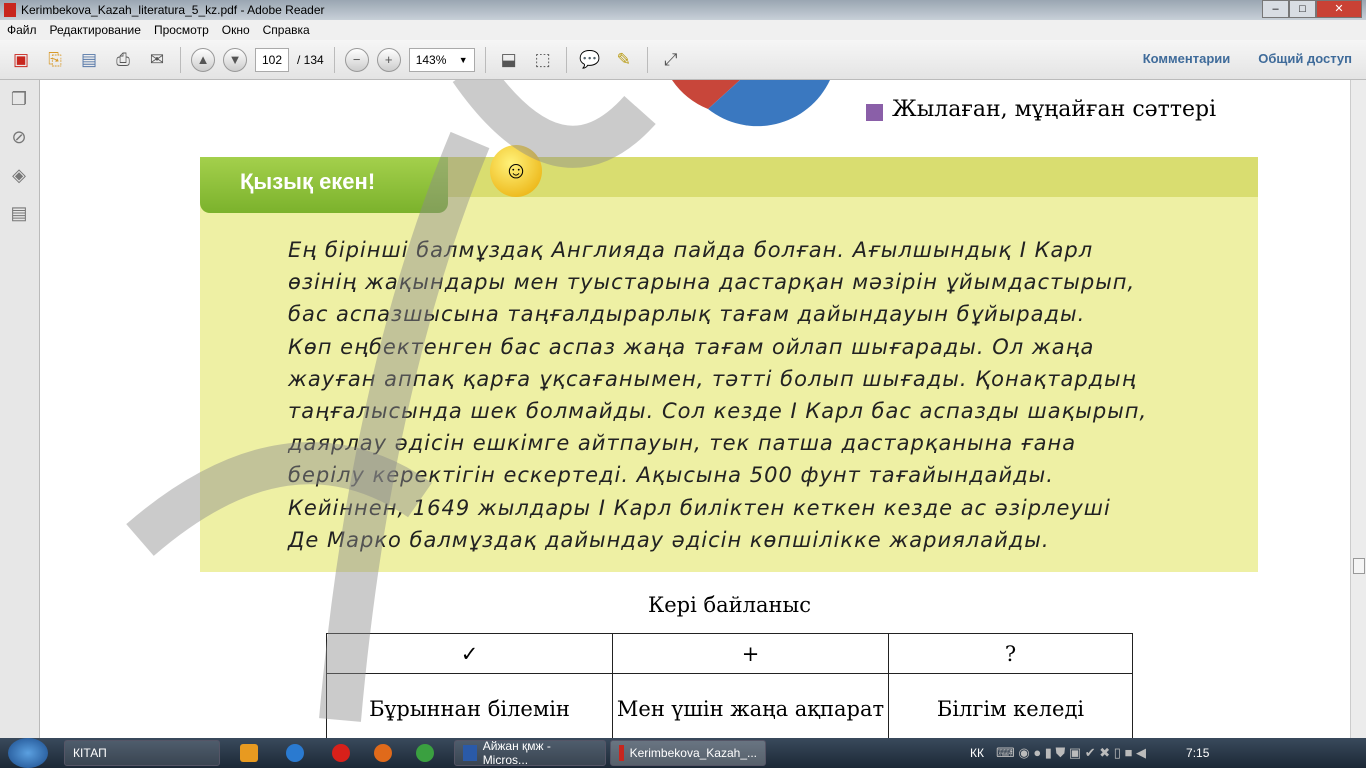  I want to click on email-icon: ✉, so click(157, 60).